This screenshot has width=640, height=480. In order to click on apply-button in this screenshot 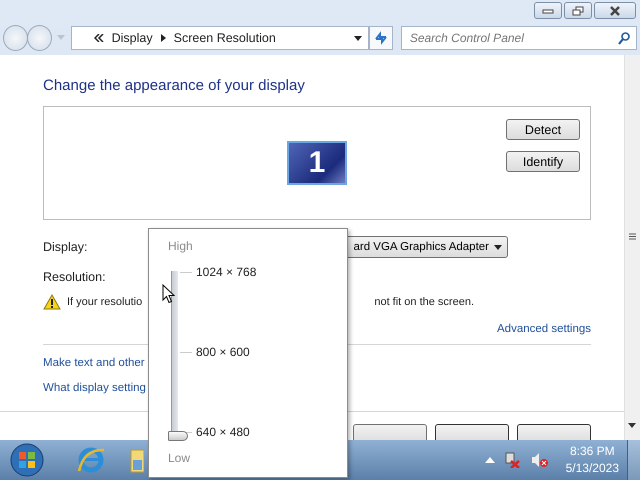, I will do `click(554, 432)`.